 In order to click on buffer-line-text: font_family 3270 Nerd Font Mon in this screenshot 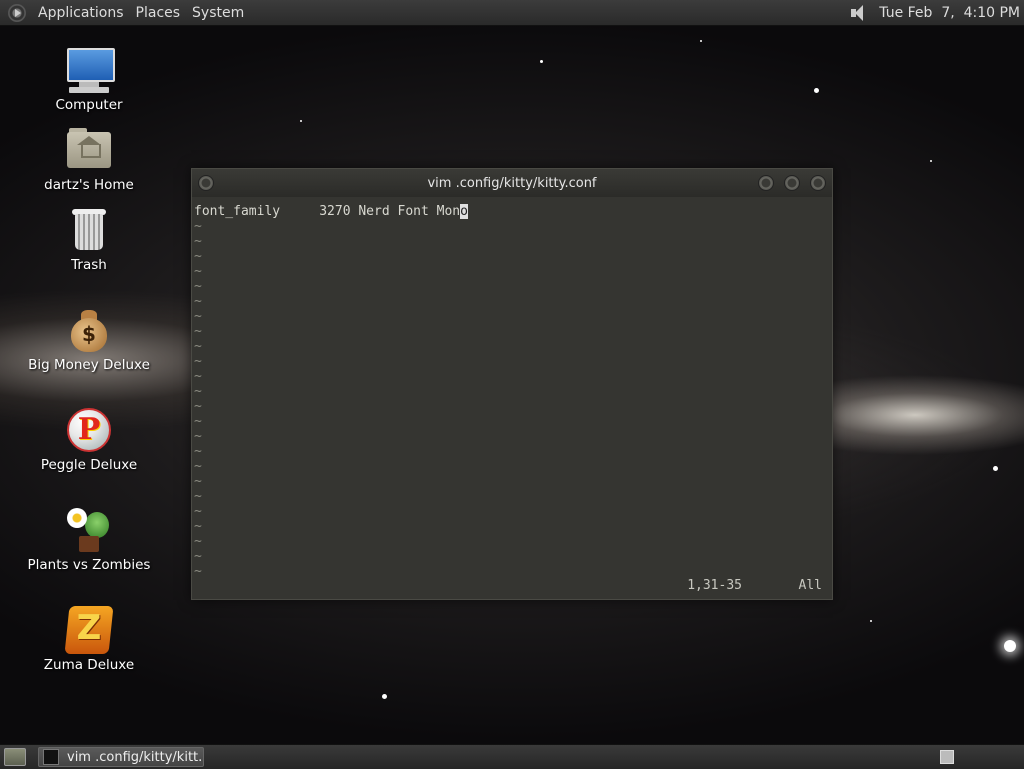, I will do `click(327, 211)`.